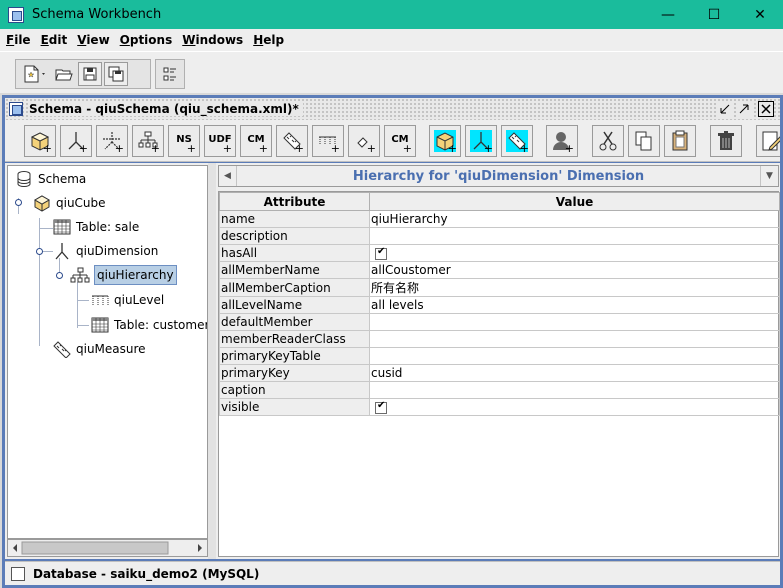  Describe the element at coordinates (517, 141) in the screenshot. I see `add-virtual-measure-button: +` at that location.